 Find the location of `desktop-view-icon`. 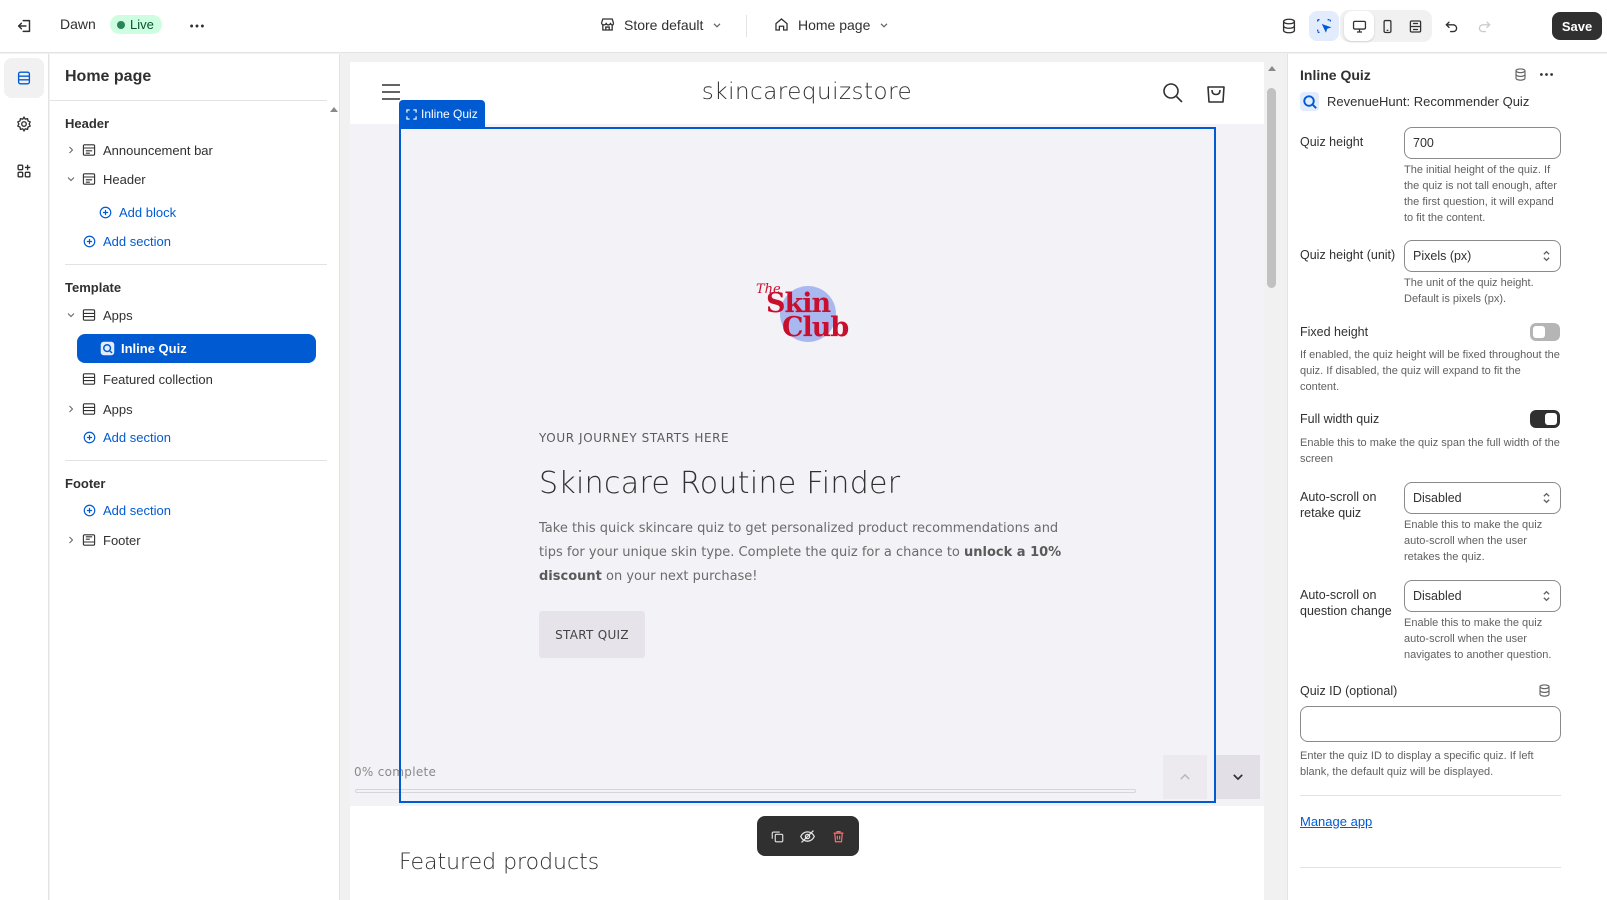

desktop-view-icon is located at coordinates (1359, 26).